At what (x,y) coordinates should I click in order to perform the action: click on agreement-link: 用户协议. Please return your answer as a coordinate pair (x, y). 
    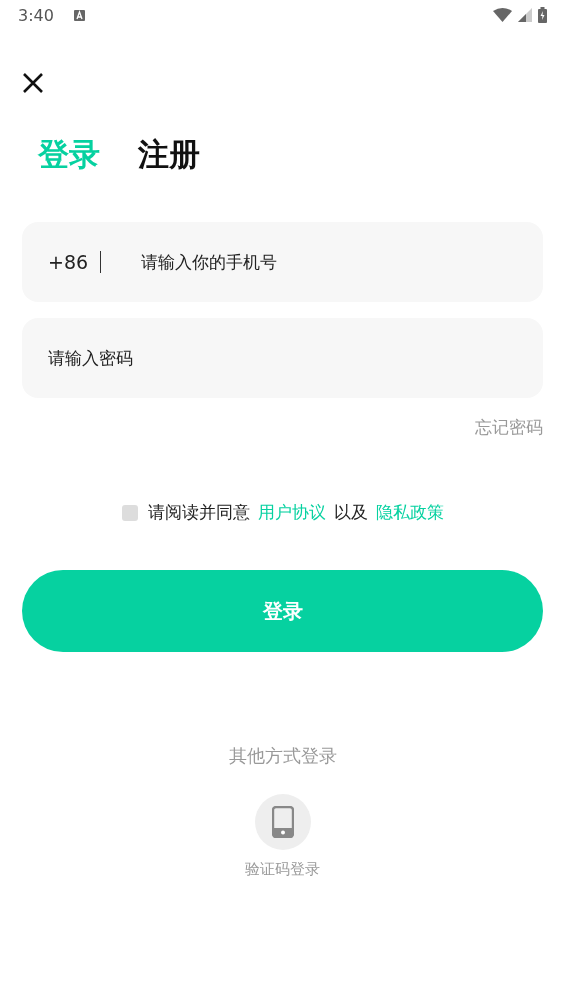
    Looking at the image, I should click on (291, 512).